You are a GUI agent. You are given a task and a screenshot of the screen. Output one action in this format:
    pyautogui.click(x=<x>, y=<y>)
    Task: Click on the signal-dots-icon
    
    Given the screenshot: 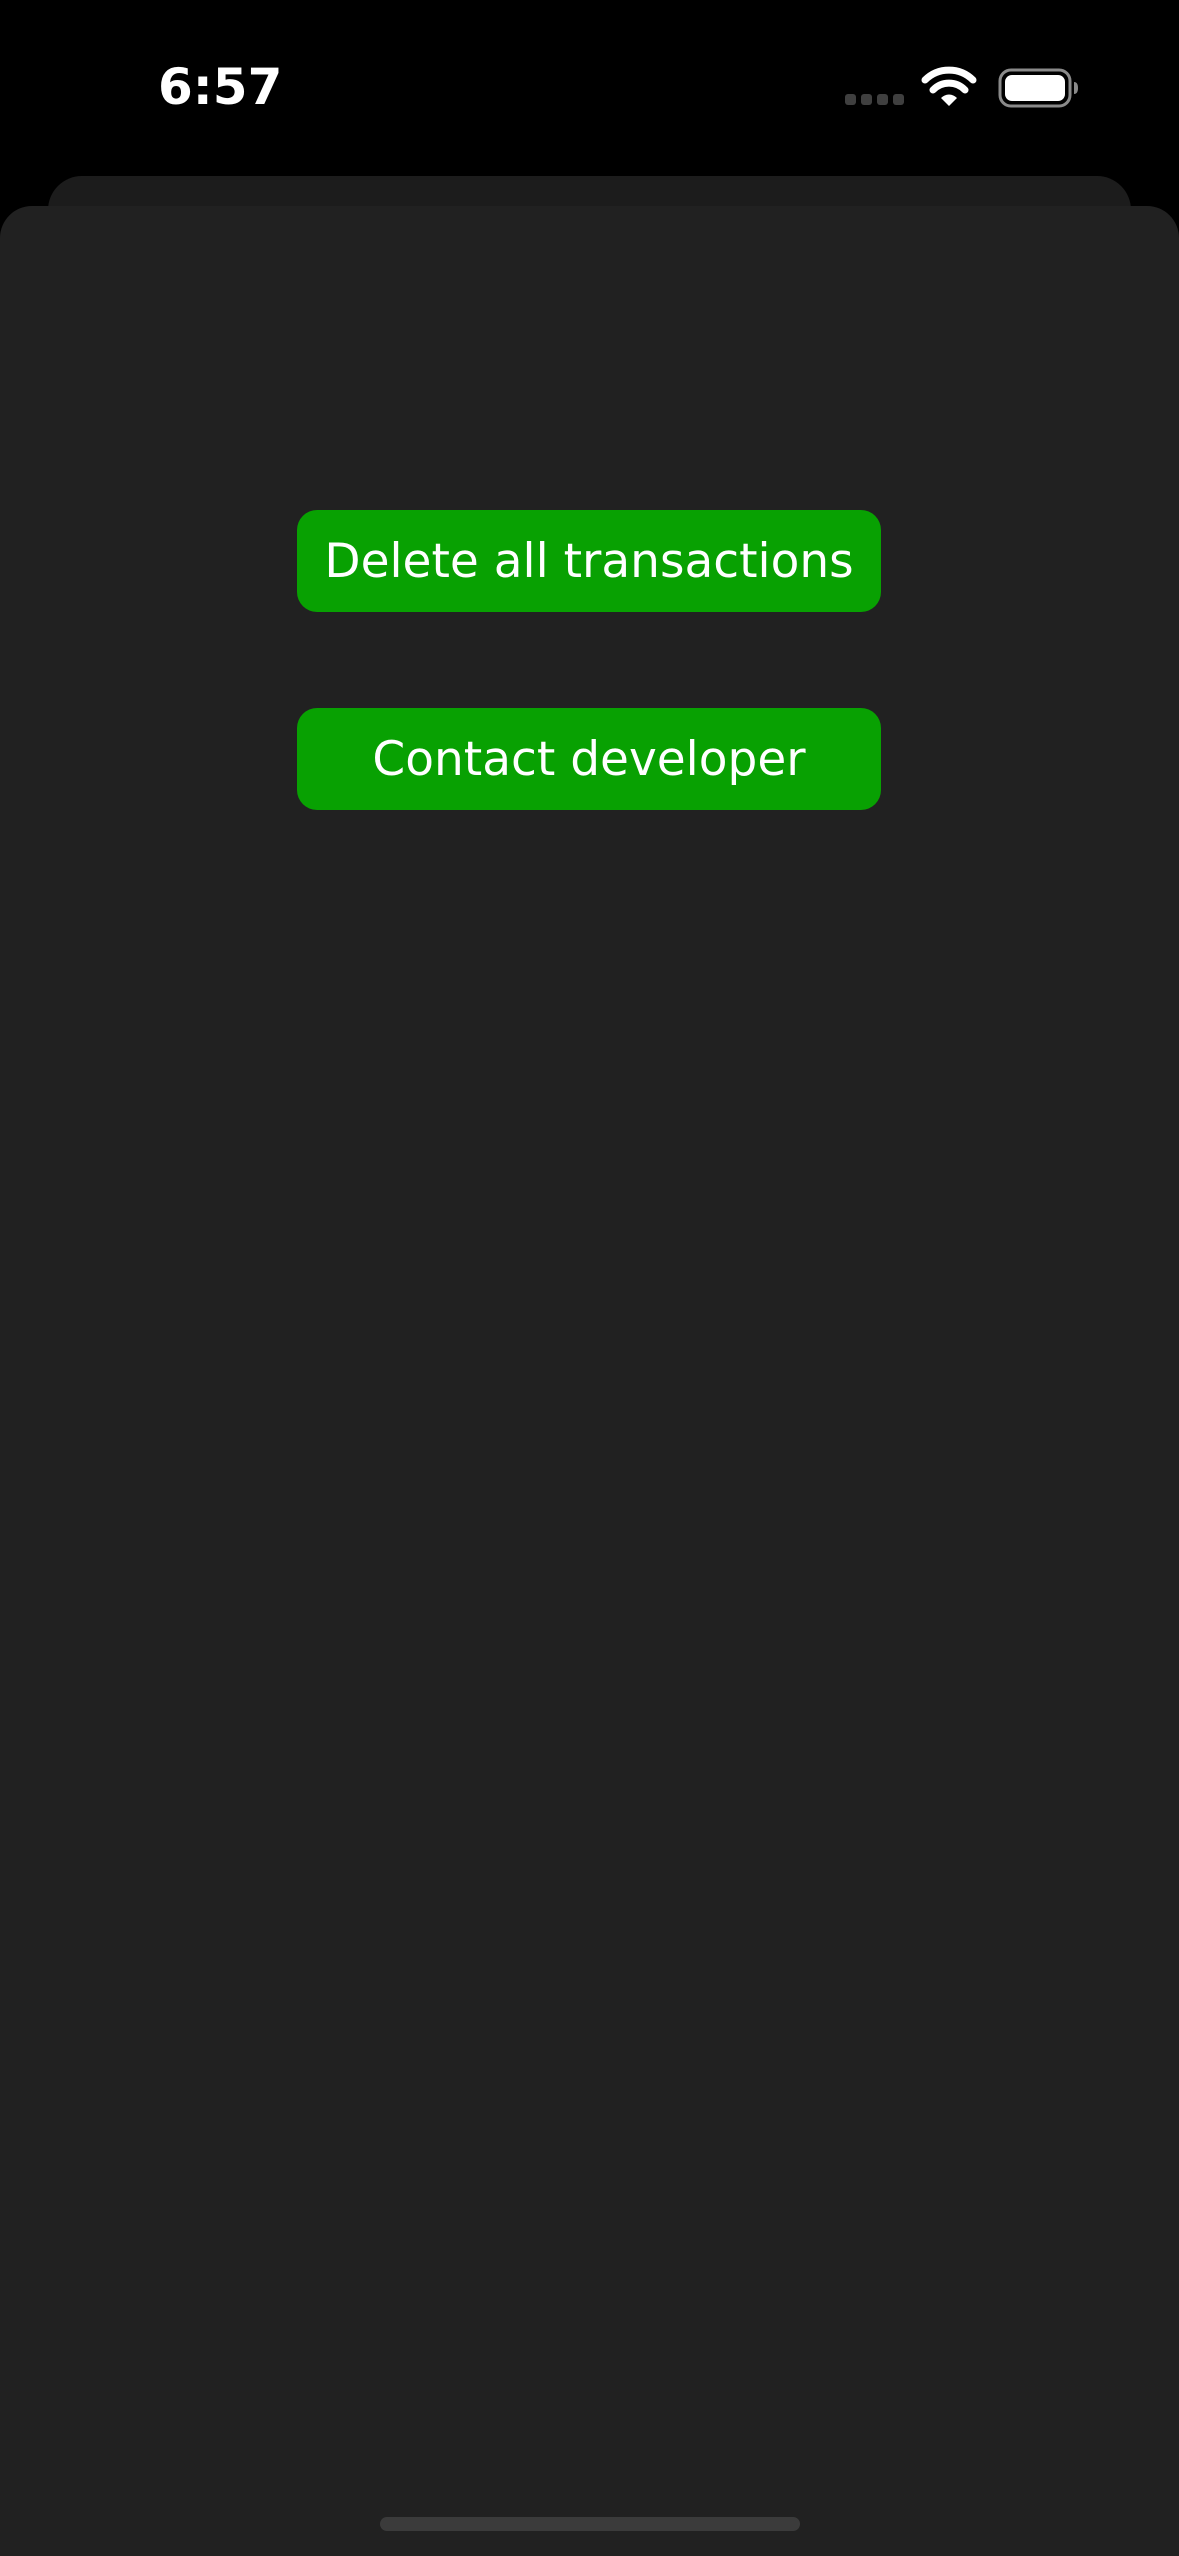 What is the action you would take?
    pyautogui.click(x=875, y=101)
    